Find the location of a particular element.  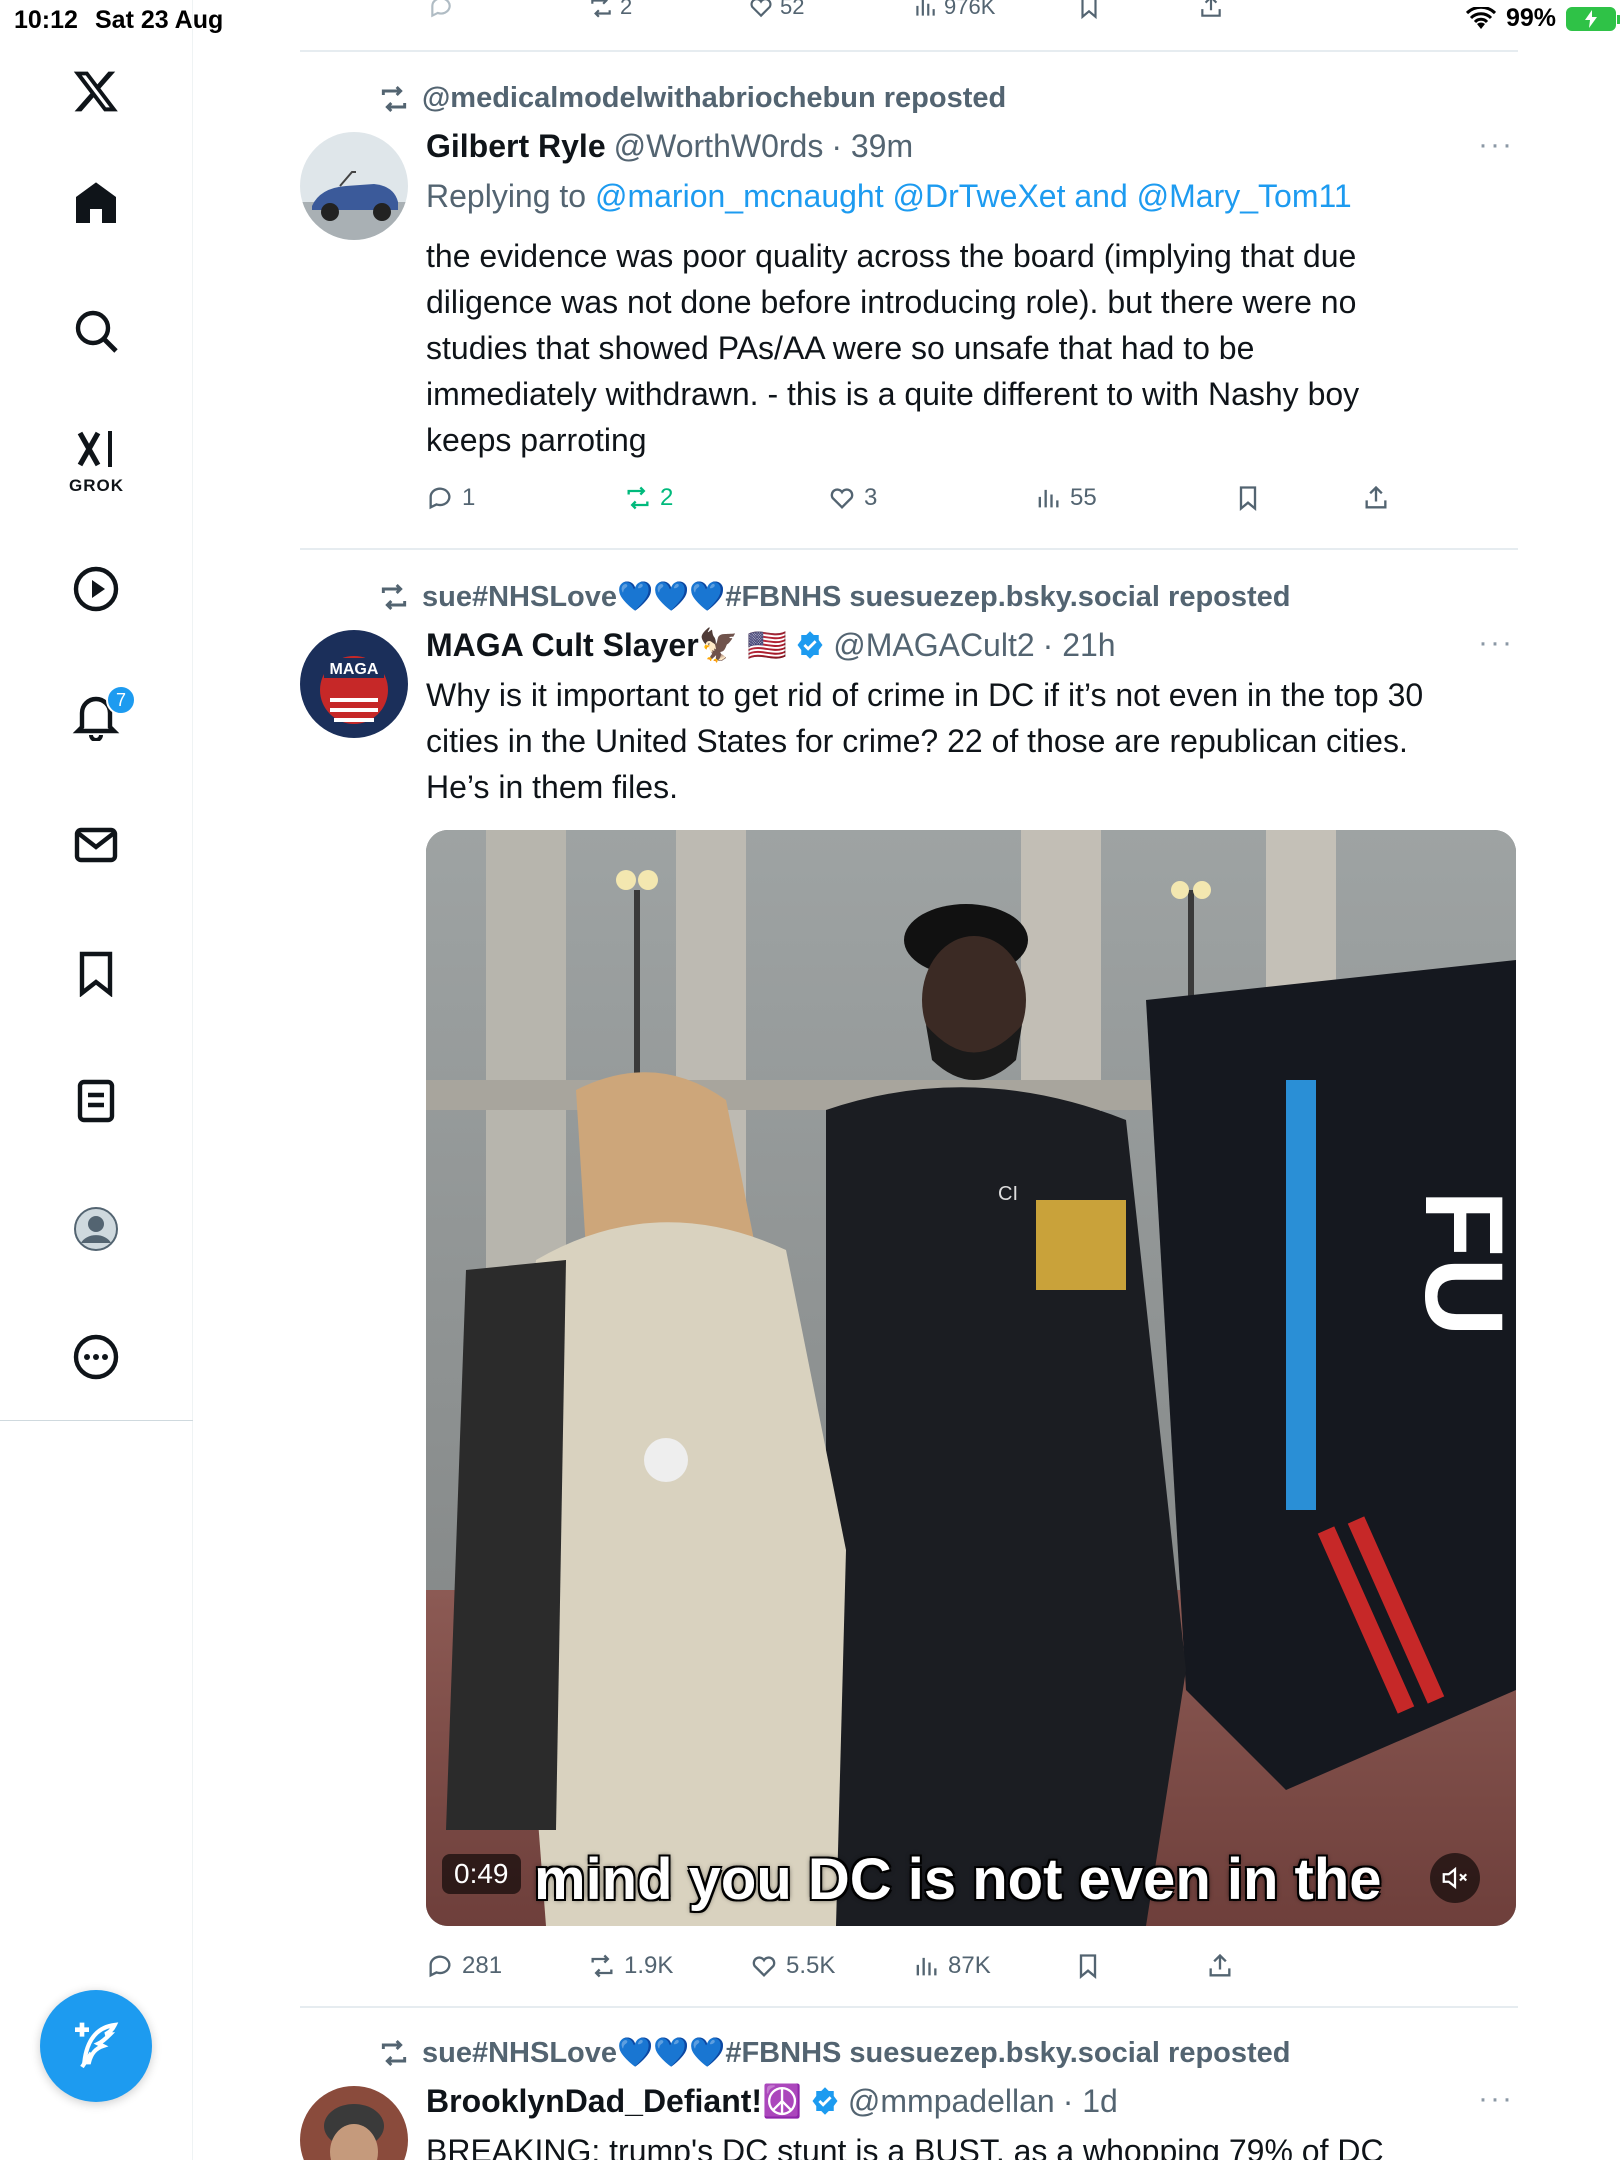

post-header: MAGA Cult Slayer🦅 🇺🇸 @MAGACult2 · 21h is located at coordinates (771, 645).